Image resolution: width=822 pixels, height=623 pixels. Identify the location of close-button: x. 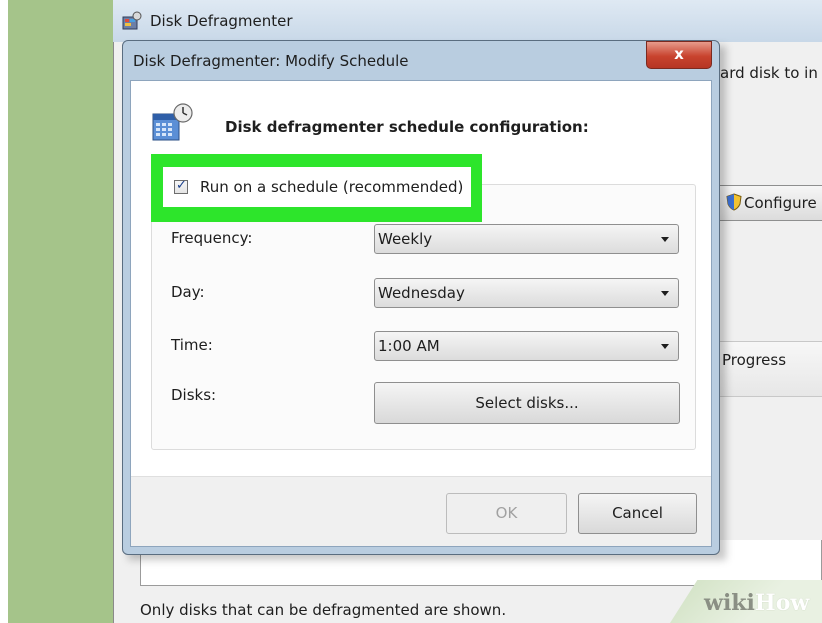
(679, 55).